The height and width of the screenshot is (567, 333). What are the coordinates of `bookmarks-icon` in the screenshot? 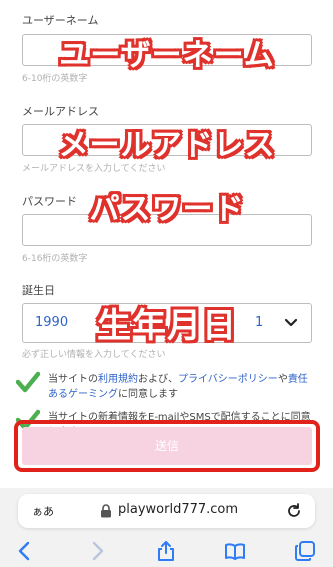 It's located at (235, 551).